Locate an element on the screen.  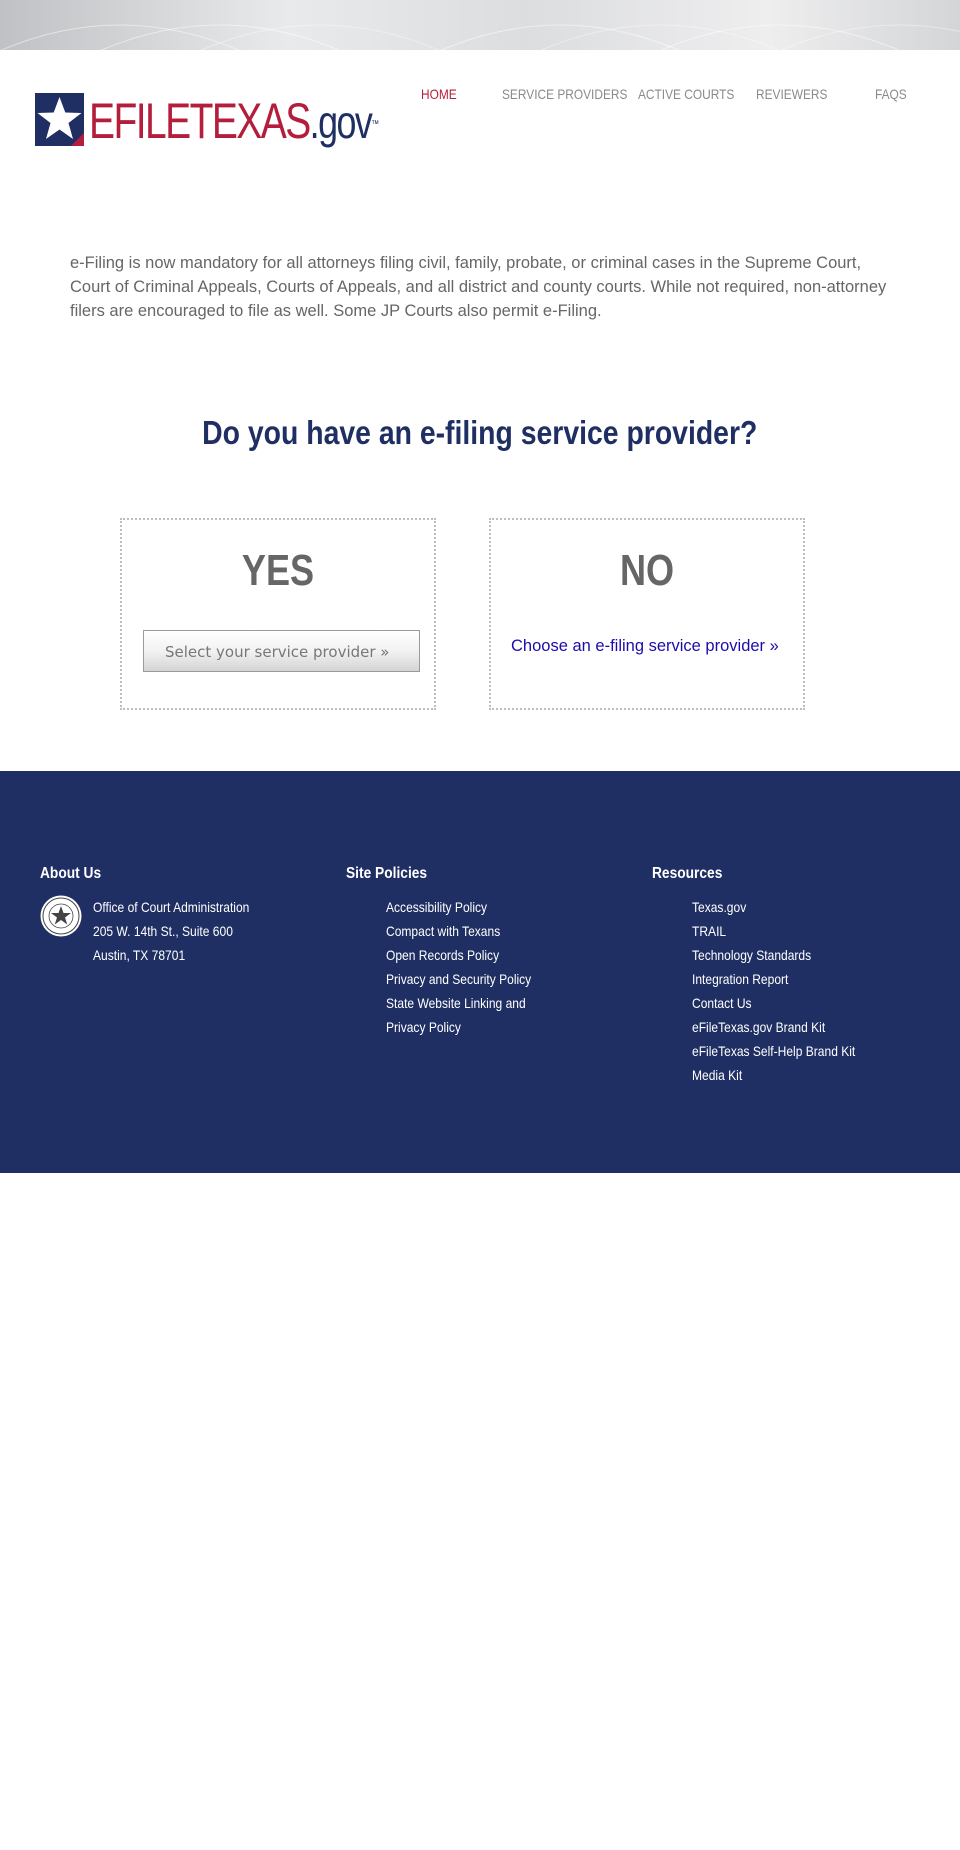
yes-box: YES Select your service provider » is located at coordinates (278, 614).